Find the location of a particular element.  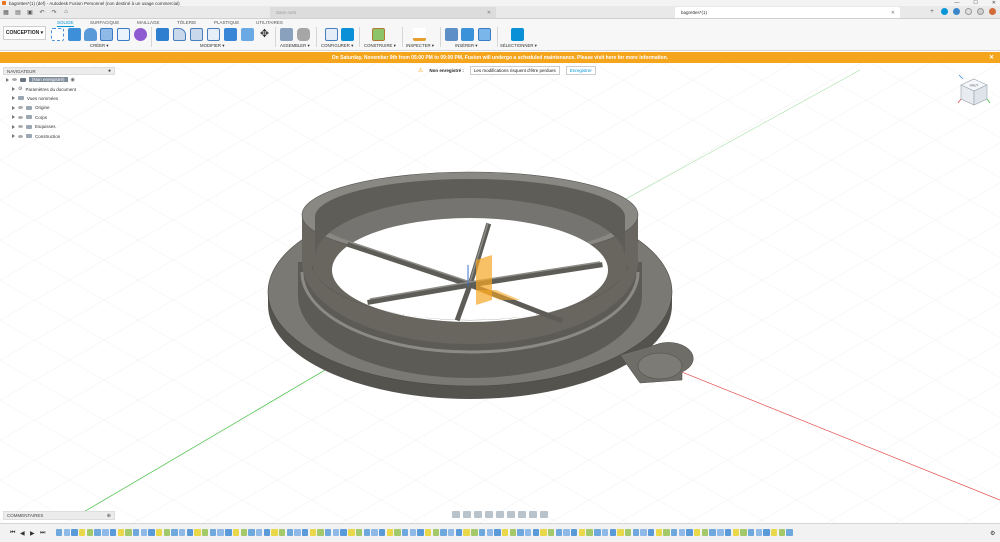

redo-icon: ↷ is located at coordinates (54, 12).